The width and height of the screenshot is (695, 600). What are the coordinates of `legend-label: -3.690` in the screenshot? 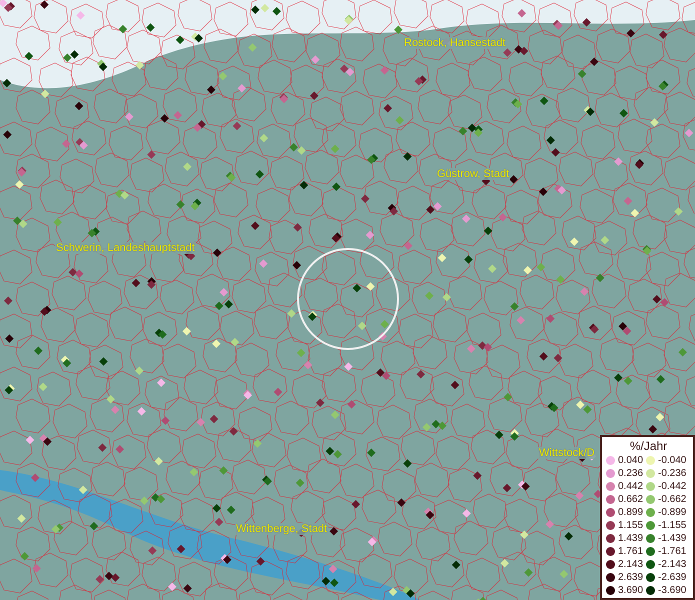 It's located at (672, 590).